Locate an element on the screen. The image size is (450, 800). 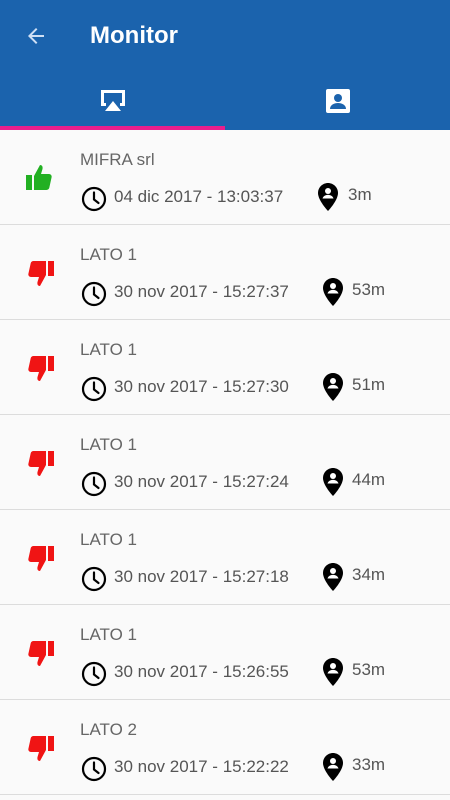
event-row: LATO 1 30 nov 2017 - 15:27:24 44m is located at coordinates (225, 462).